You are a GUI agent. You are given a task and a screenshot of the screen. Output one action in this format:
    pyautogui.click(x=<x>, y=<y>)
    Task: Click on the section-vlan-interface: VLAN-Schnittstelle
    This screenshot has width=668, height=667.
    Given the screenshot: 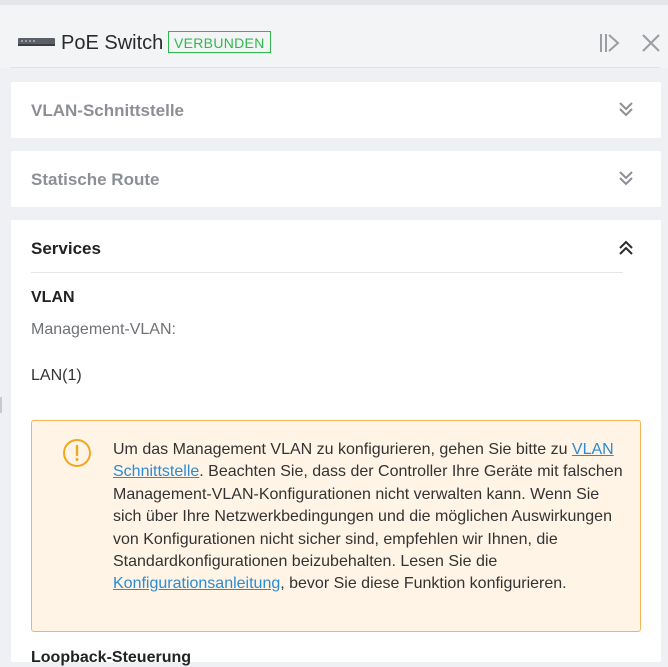 What is the action you would take?
    pyautogui.click(x=336, y=110)
    